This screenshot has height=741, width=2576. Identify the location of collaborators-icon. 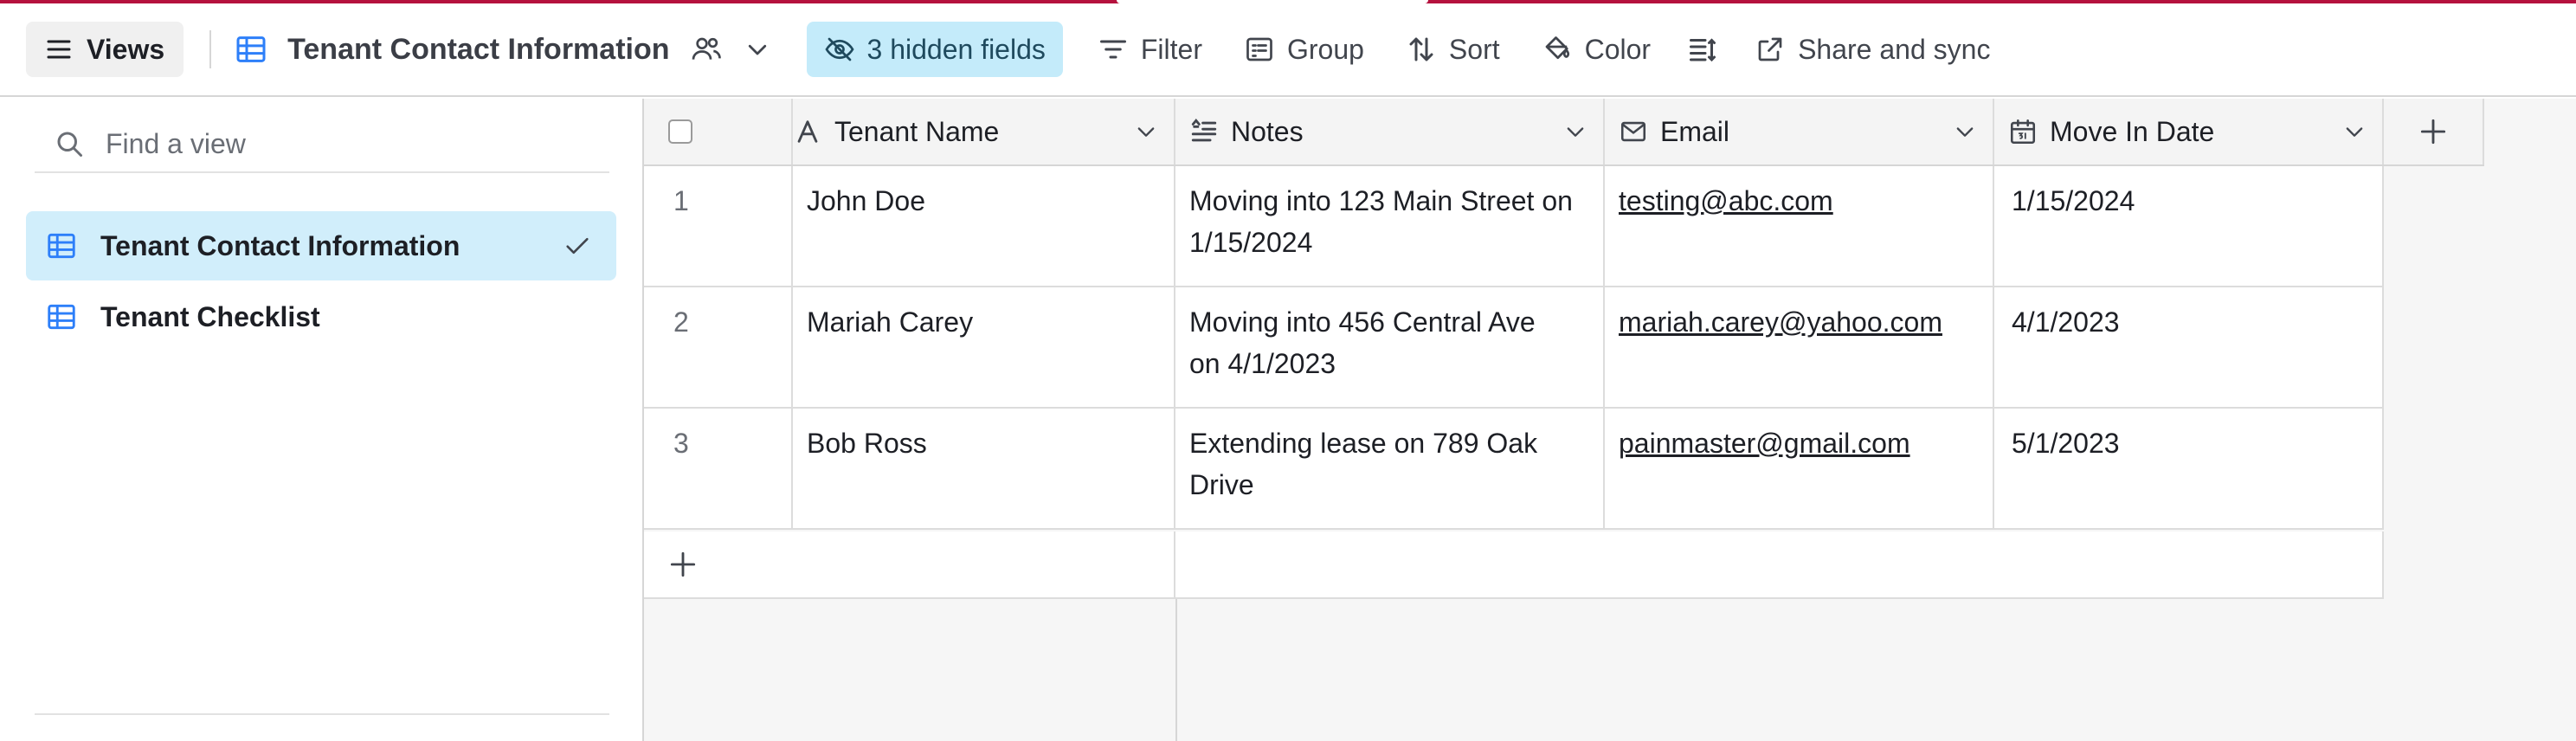
(706, 49).